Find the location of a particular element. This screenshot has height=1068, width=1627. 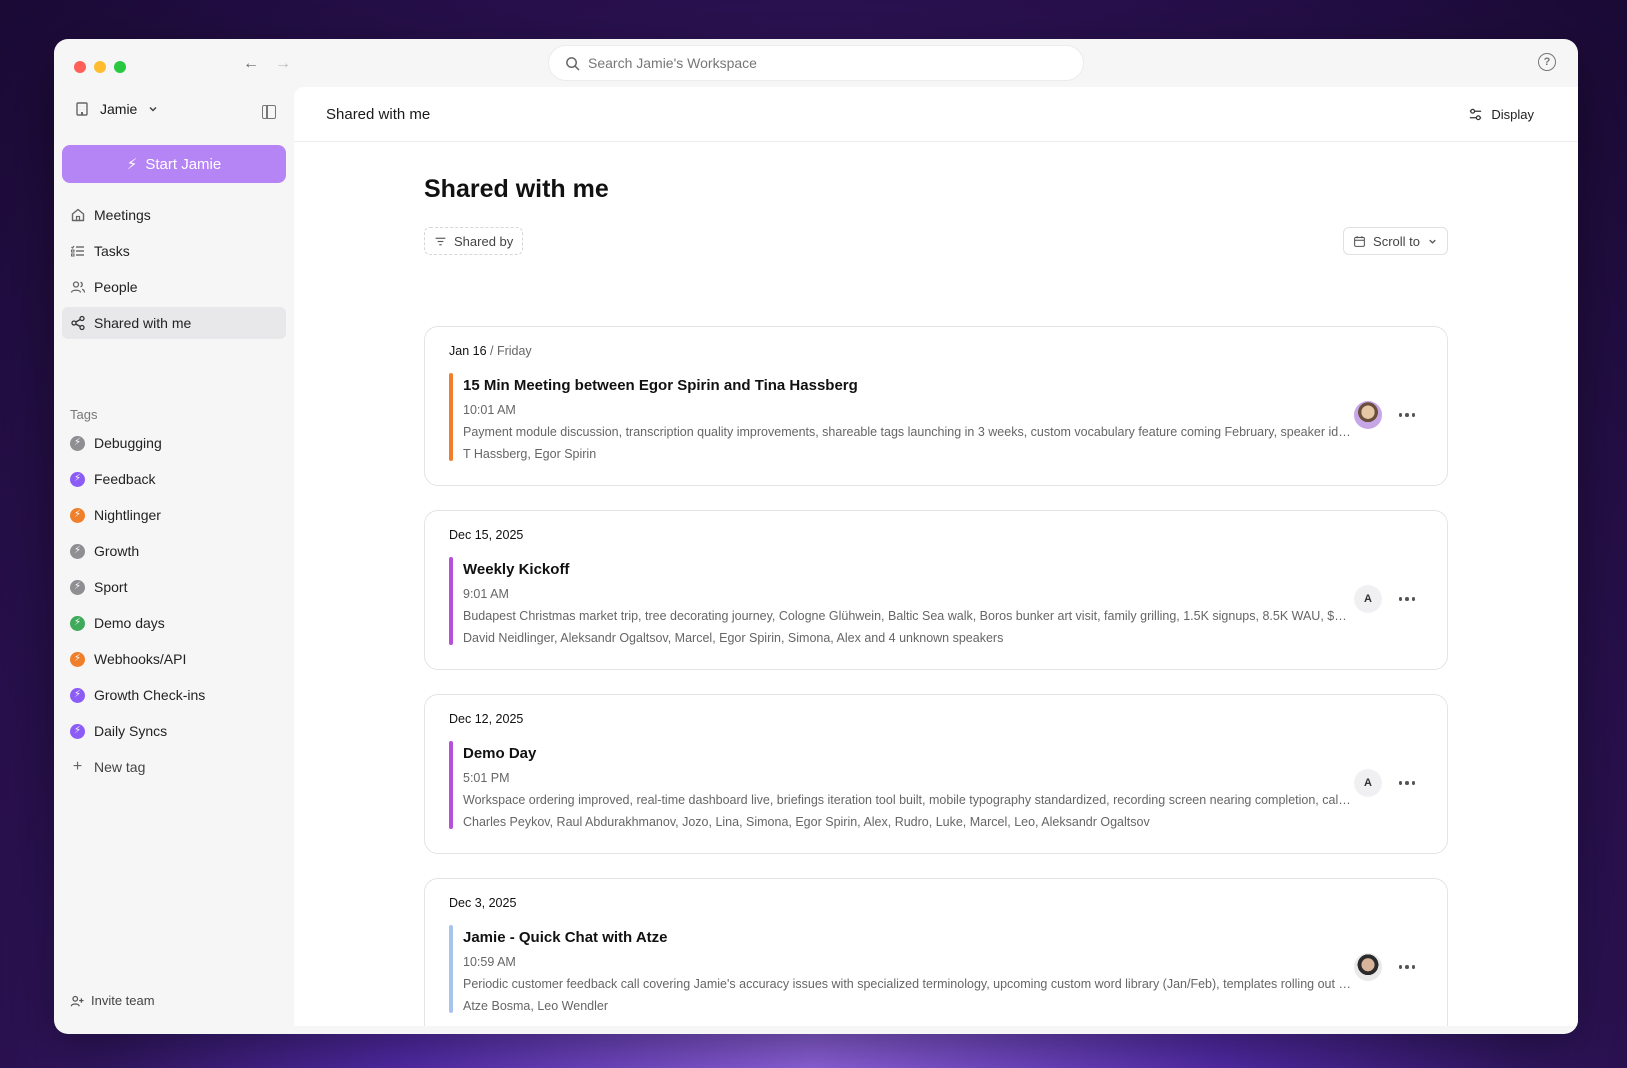

help-icon: ? is located at coordinates (1547, 62).